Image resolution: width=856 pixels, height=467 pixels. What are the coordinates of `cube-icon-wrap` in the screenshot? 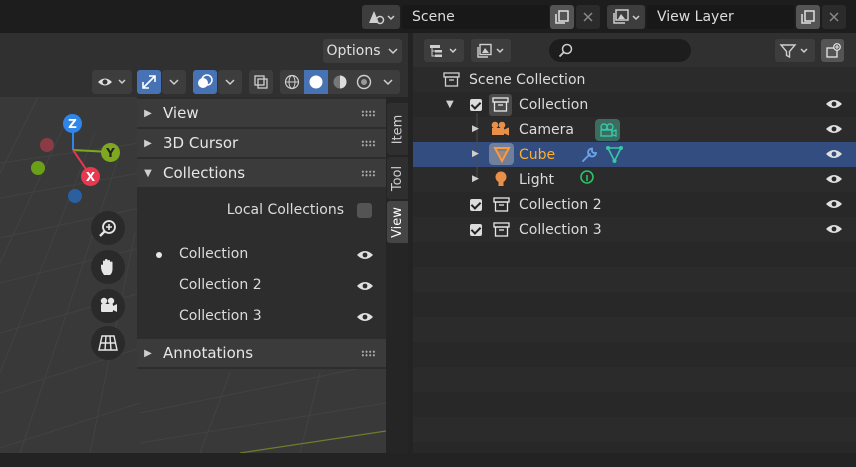 It's located at (501, 154).